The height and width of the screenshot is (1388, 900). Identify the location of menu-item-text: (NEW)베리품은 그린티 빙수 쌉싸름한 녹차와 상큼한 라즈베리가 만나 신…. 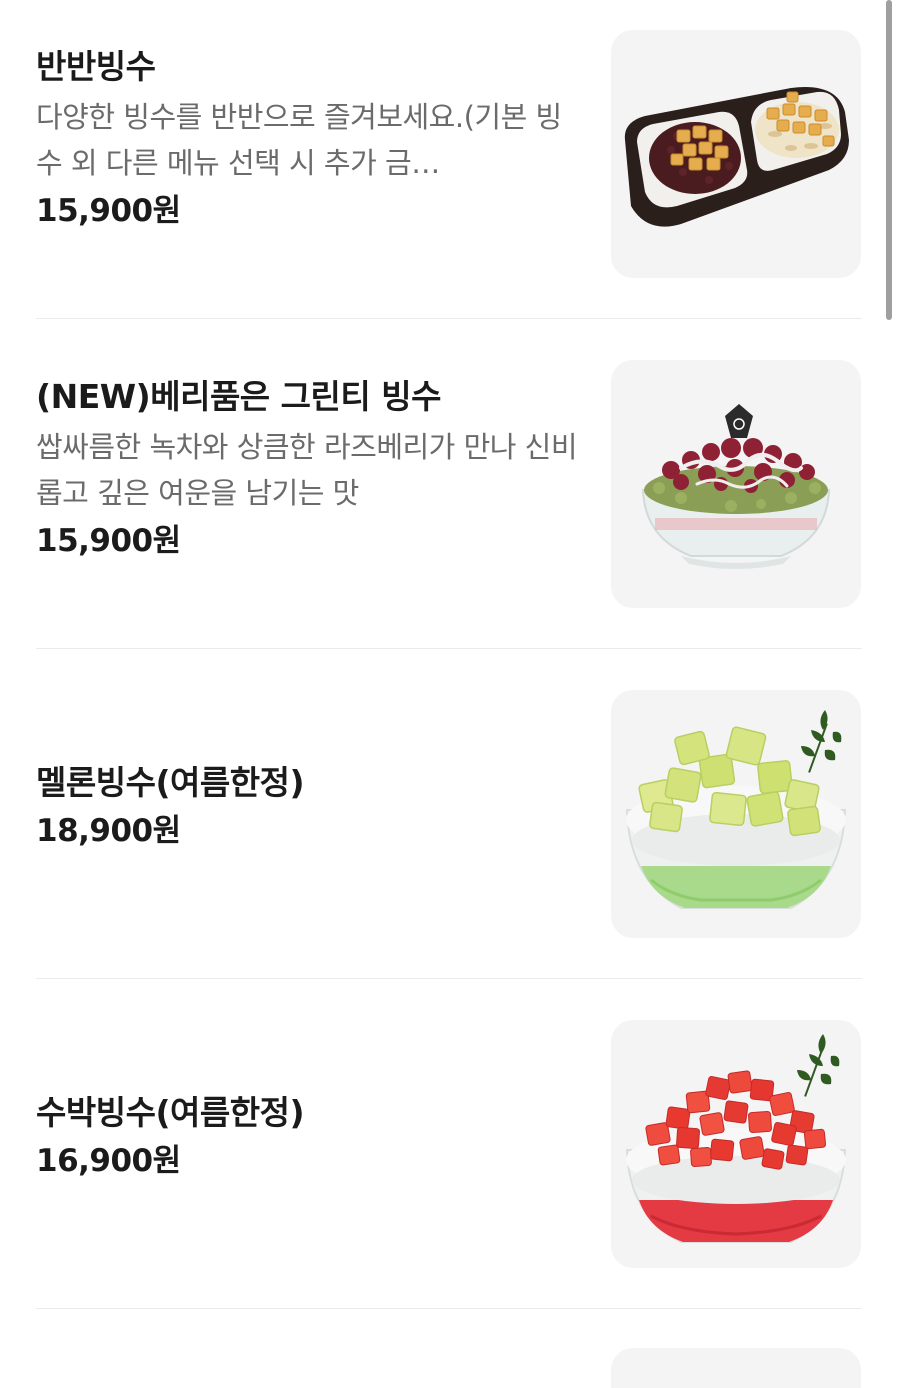
(308, 469).